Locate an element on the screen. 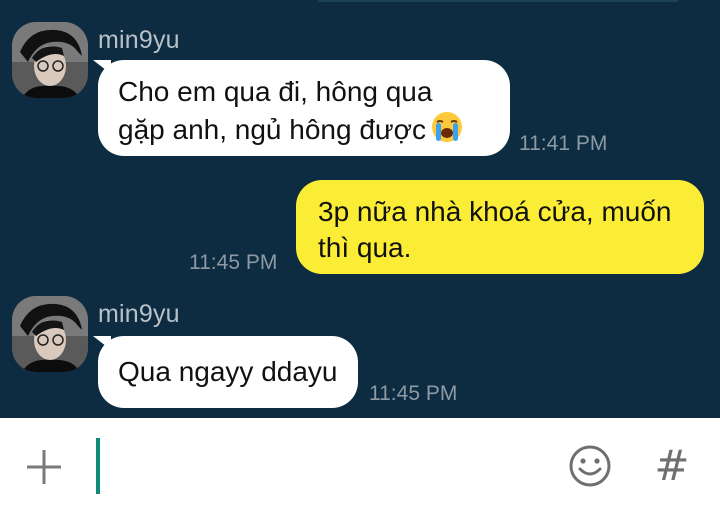 This screenshot has width=720, height=514. message-line: thì qua. is located at coordinates (365, 247).